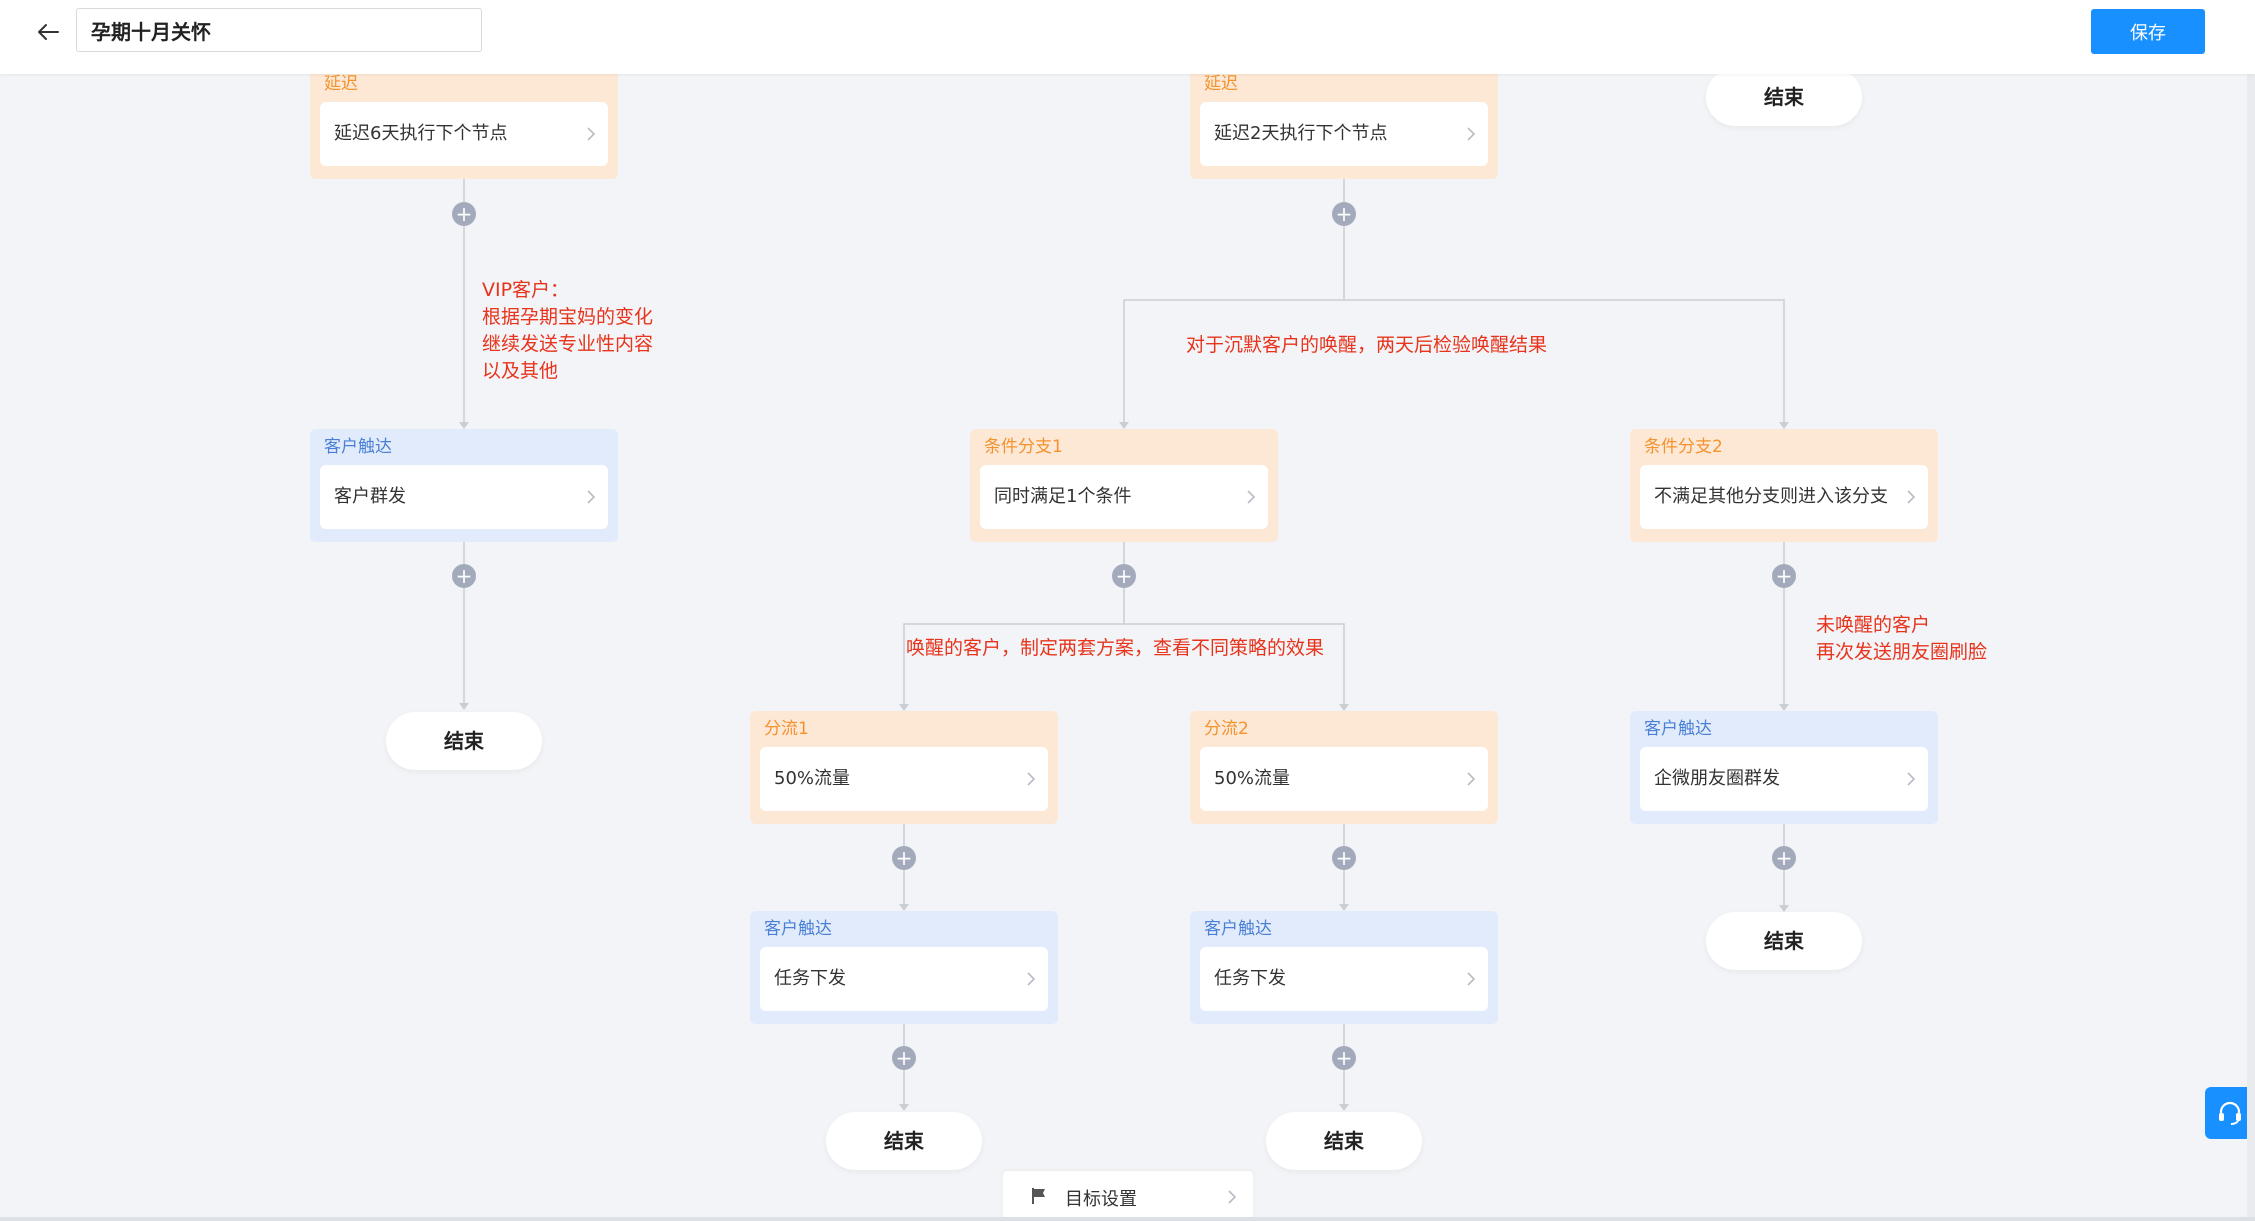 This screenshot has width=2255, height=1221. What do you see at coordinates (1115, 648) in the screenshot?
I see `annotation-awakened: 唤醒的客户，制定两套方案，查看不同策略的效果` at bounding box center [1115, 648].